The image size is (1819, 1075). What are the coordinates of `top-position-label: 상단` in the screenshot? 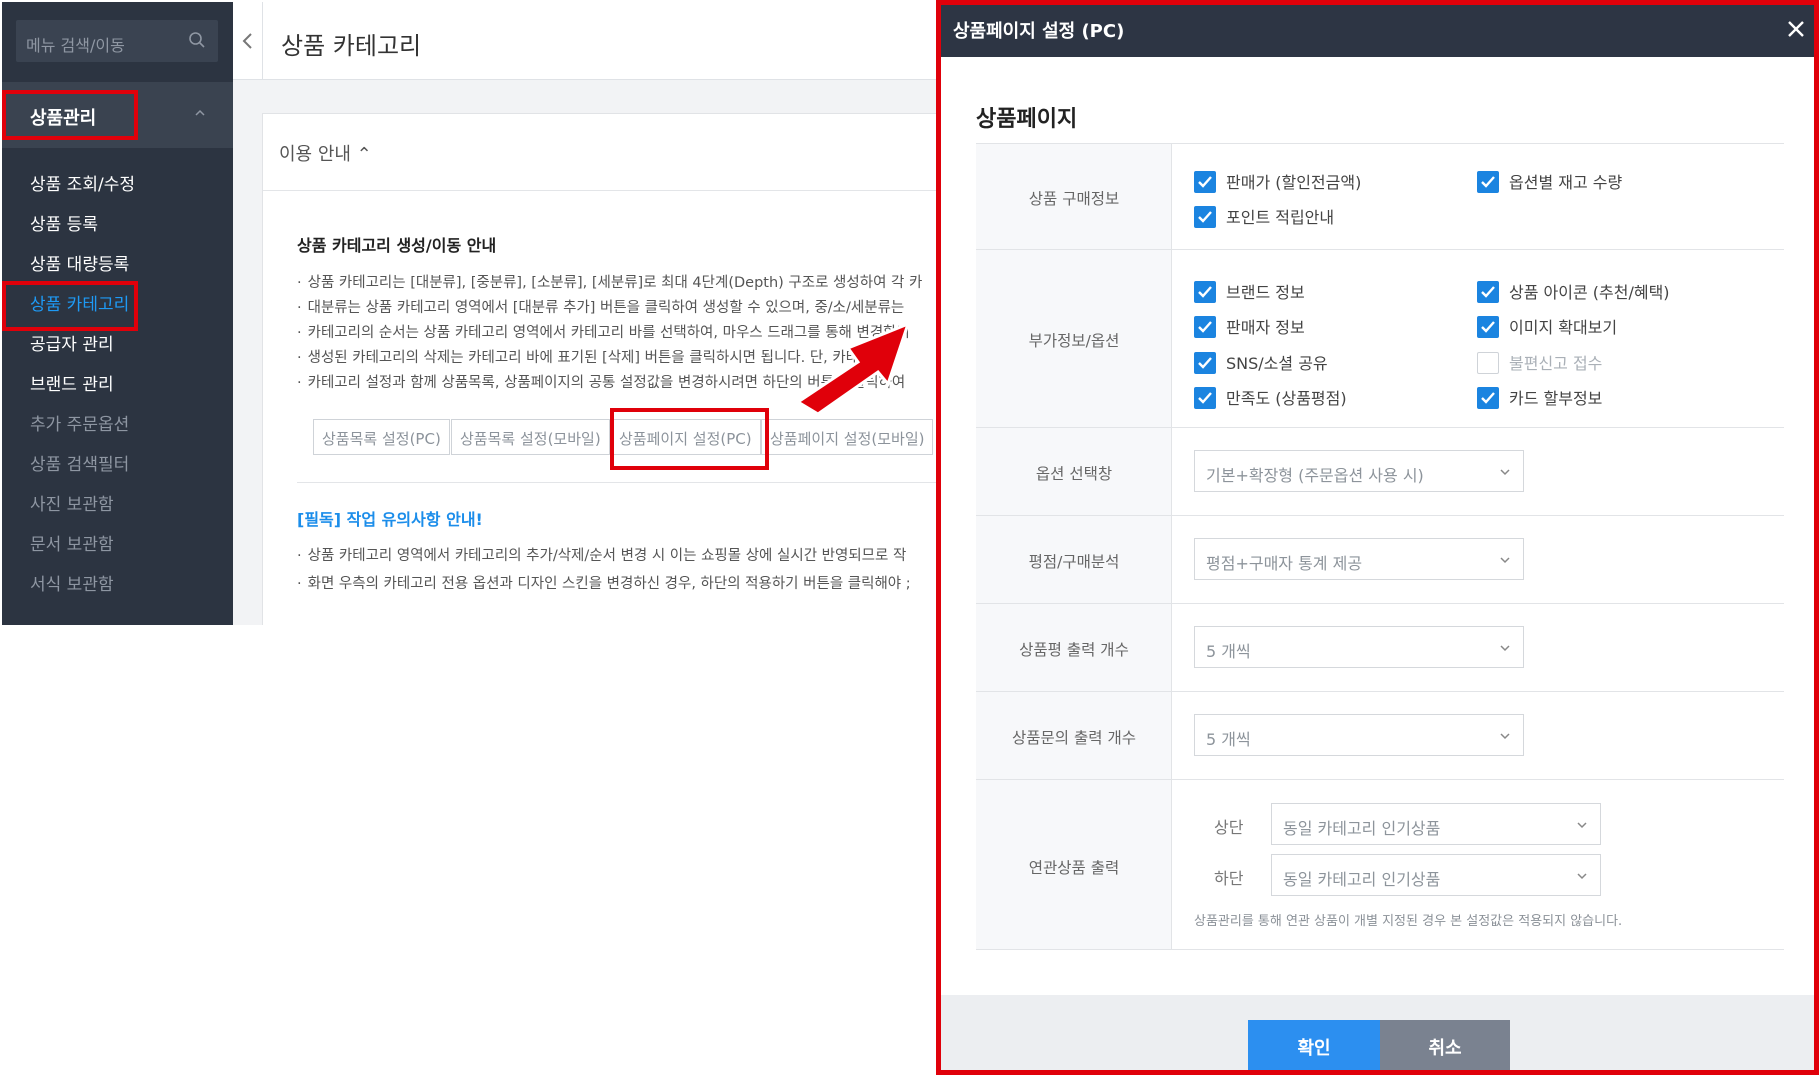 It's located at (1229, 827).